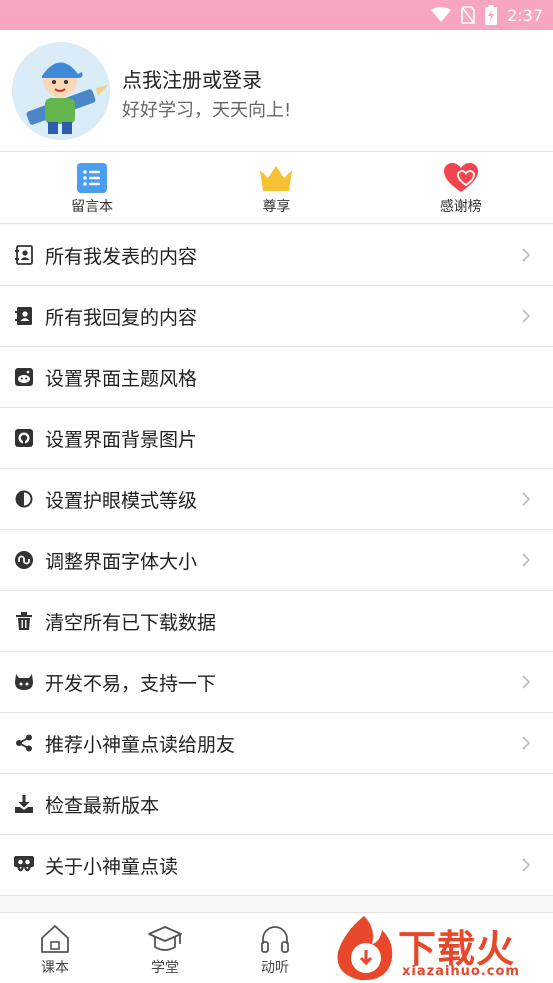  I want to click on menu-clear-data-label: 清空所有已下载数据, so click(131, 622).